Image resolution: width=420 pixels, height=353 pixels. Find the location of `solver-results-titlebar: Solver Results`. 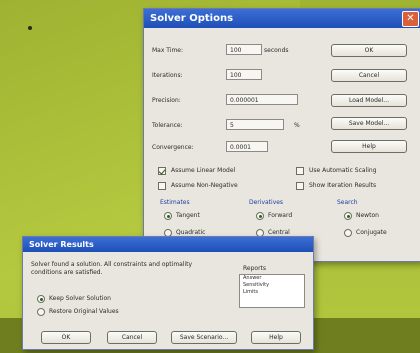

solver-results-titlebar: Solver Results is located at coordinates (168, 244).